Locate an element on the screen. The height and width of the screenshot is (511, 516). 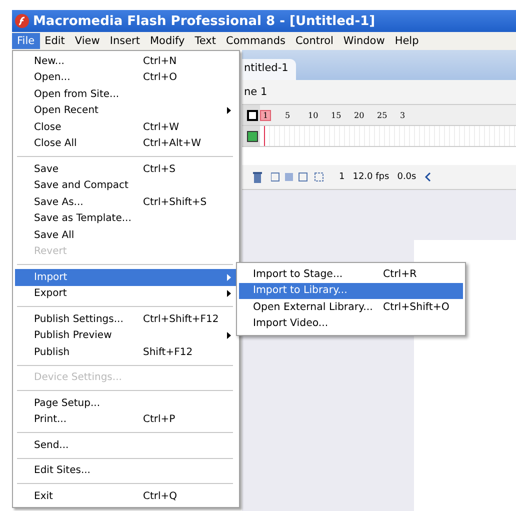
menu-title: Window is located at coordinates (364, 41).